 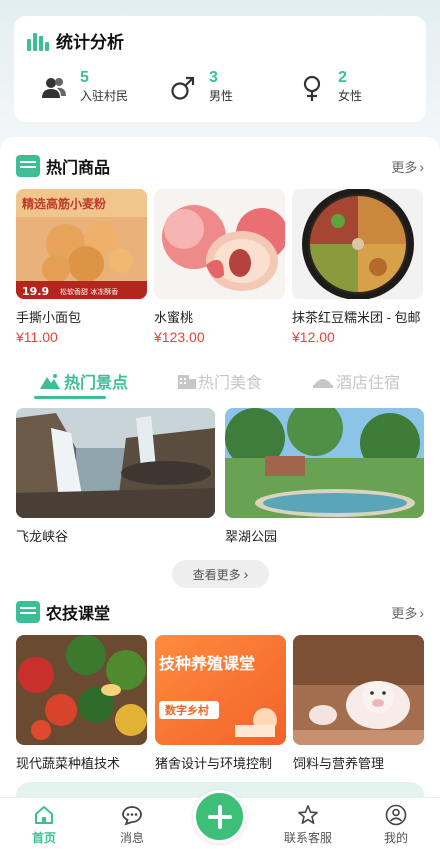 I want to click on scenic-name: 飞龙峡谷, so click(x=42, y=536).